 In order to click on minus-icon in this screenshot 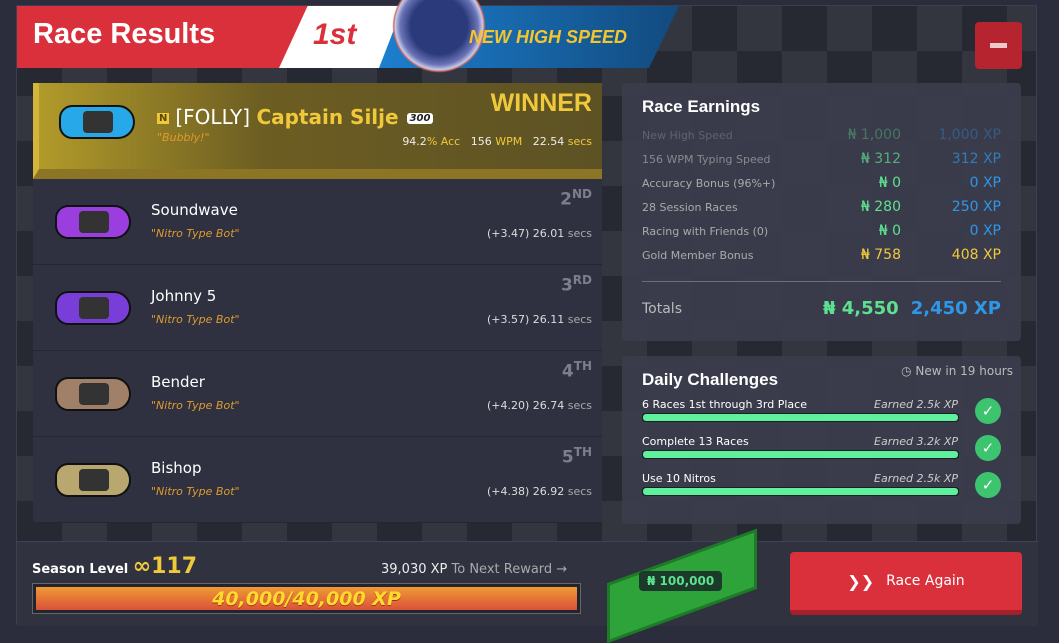, I will do `click(998, 45)`.